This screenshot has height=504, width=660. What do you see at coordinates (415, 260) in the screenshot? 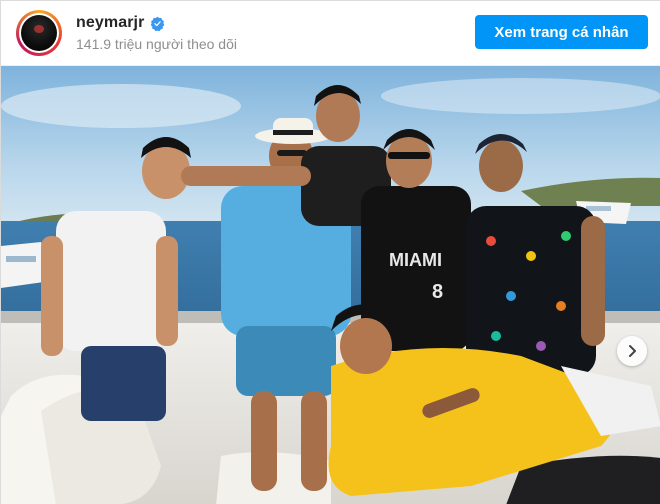
I see `jersey-text: MIAMI` at bounding box center [415, 260].